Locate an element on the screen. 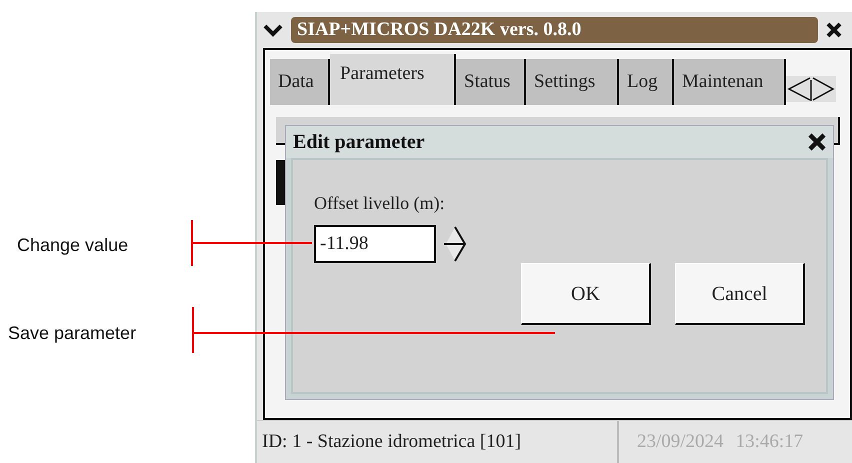 This screenshot has width=852, height=463. spinner-arrows-icon is located at coordinates (455, 244).